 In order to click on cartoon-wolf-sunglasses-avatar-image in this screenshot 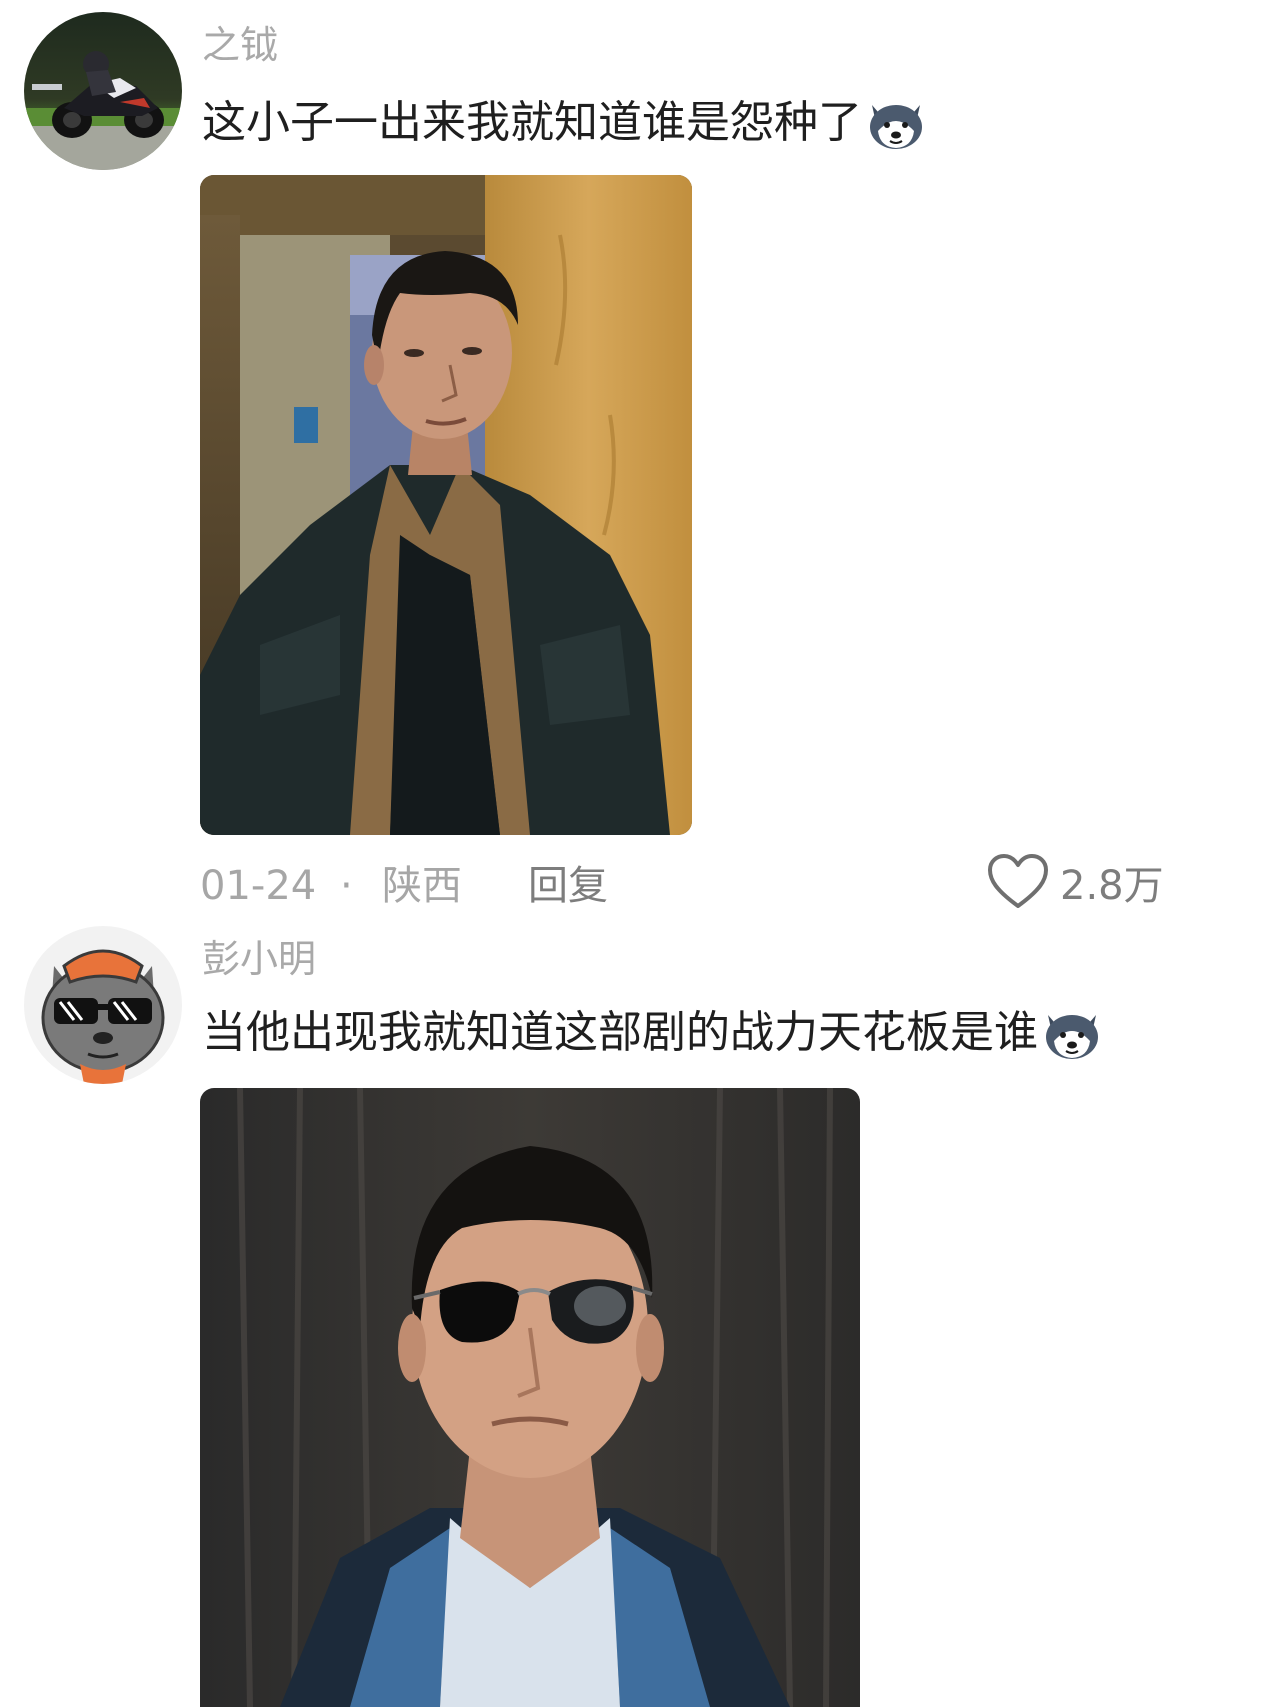, I will do `click(103, 1005)`.